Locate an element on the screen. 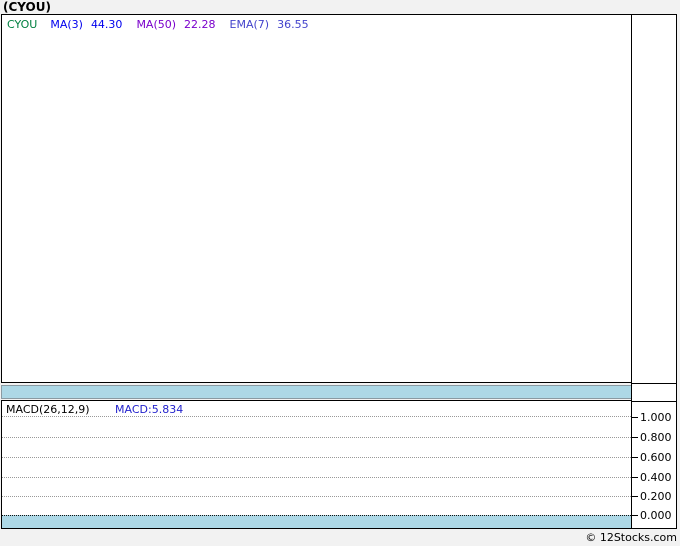 The height and width of the screenshot is (546, 680). macd-legend: MACD(26,12,9) MACD:5.834 is located at coordinates (94, 409).